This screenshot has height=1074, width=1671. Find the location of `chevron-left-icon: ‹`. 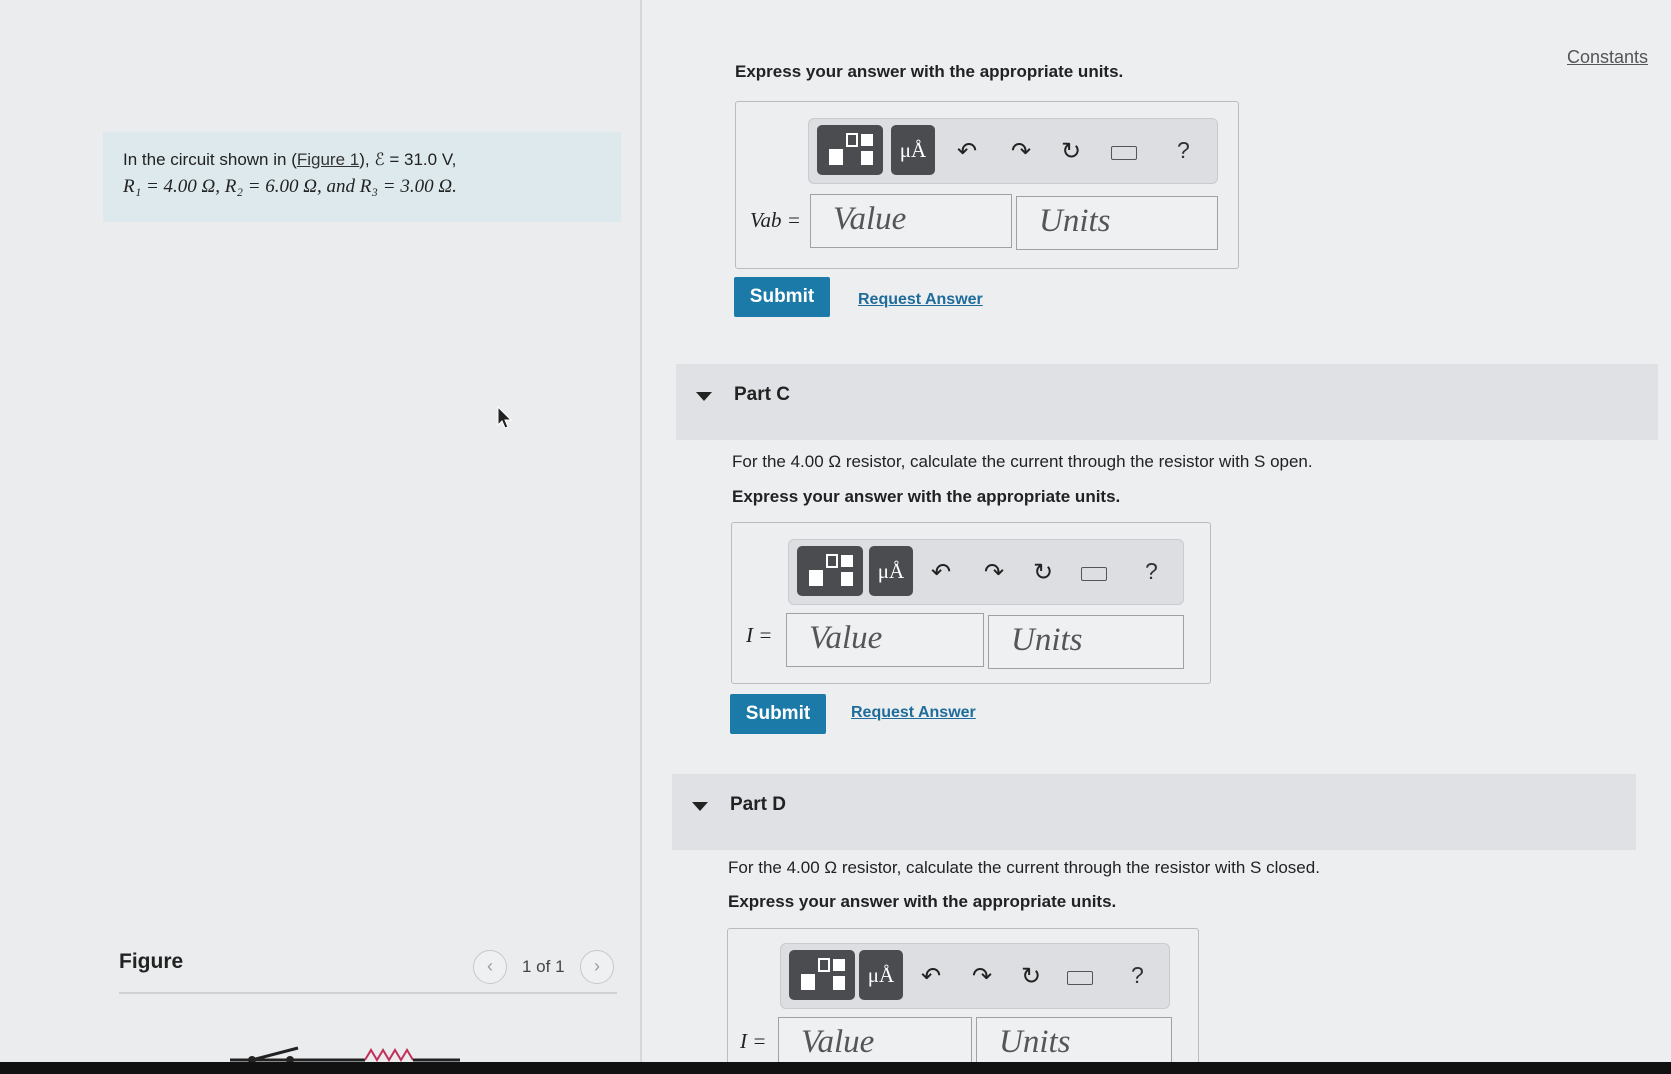

chevron-left-icon: ‹ is located at coordinates (490, 966).